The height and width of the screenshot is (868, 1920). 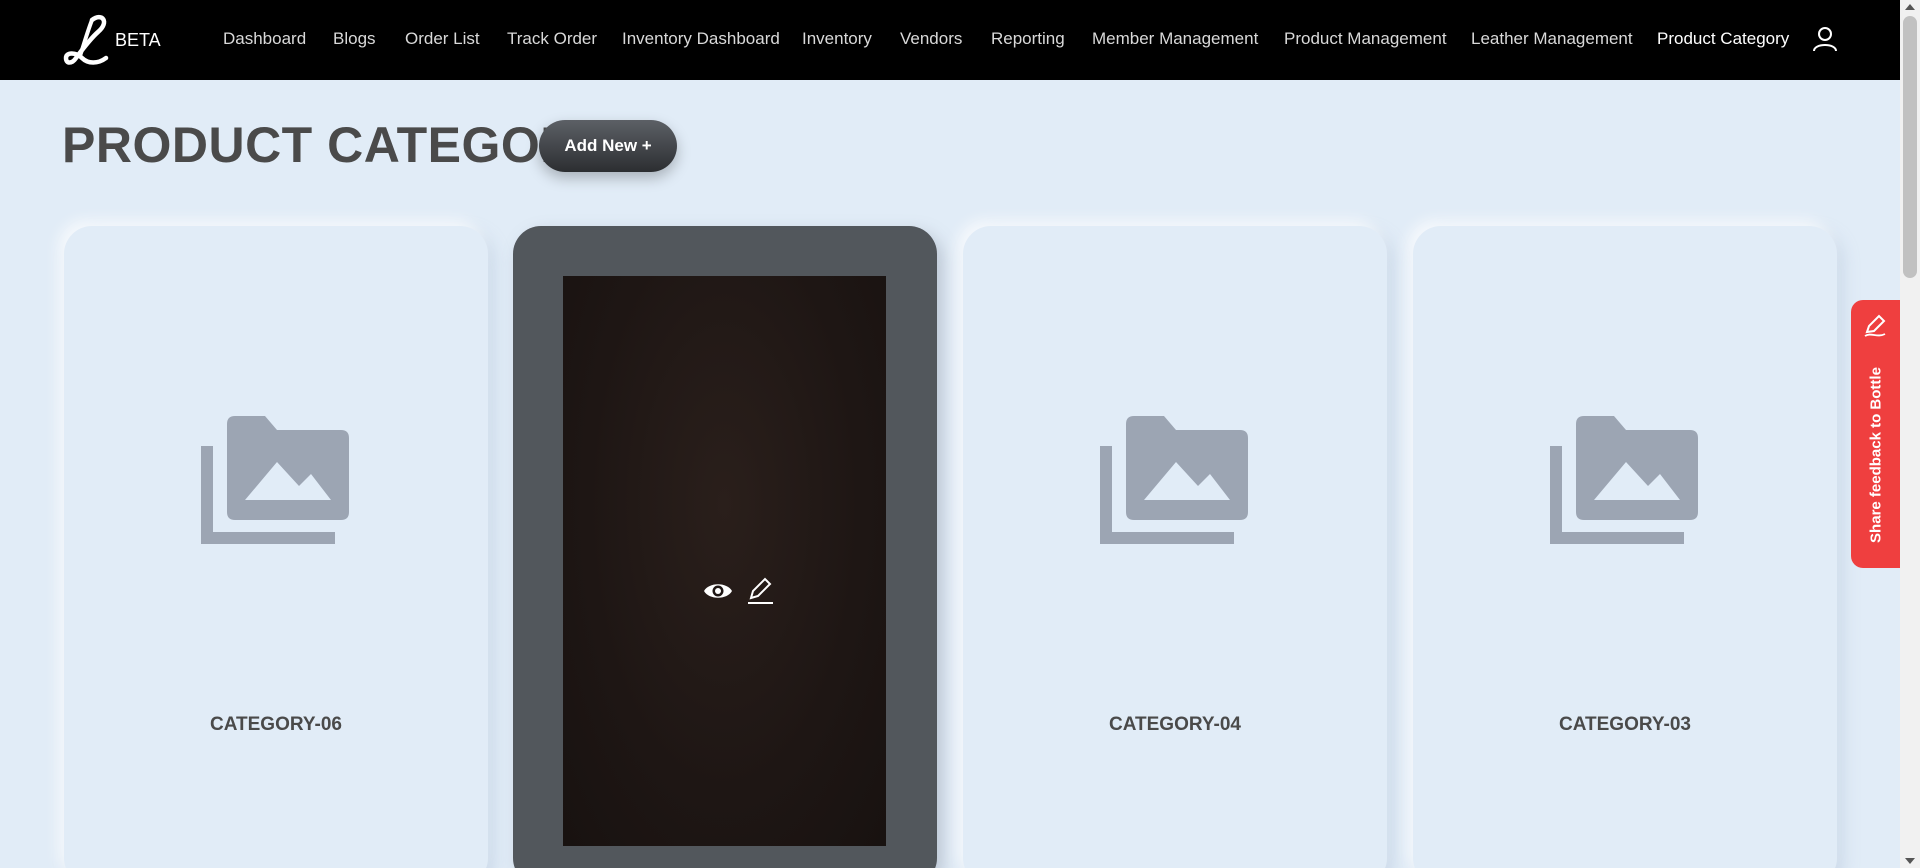 What do you see at coordinates (1625, 724) in the screenshot?
I see `category-label: CATEGORY-03` at bounding box center [1625, 724].